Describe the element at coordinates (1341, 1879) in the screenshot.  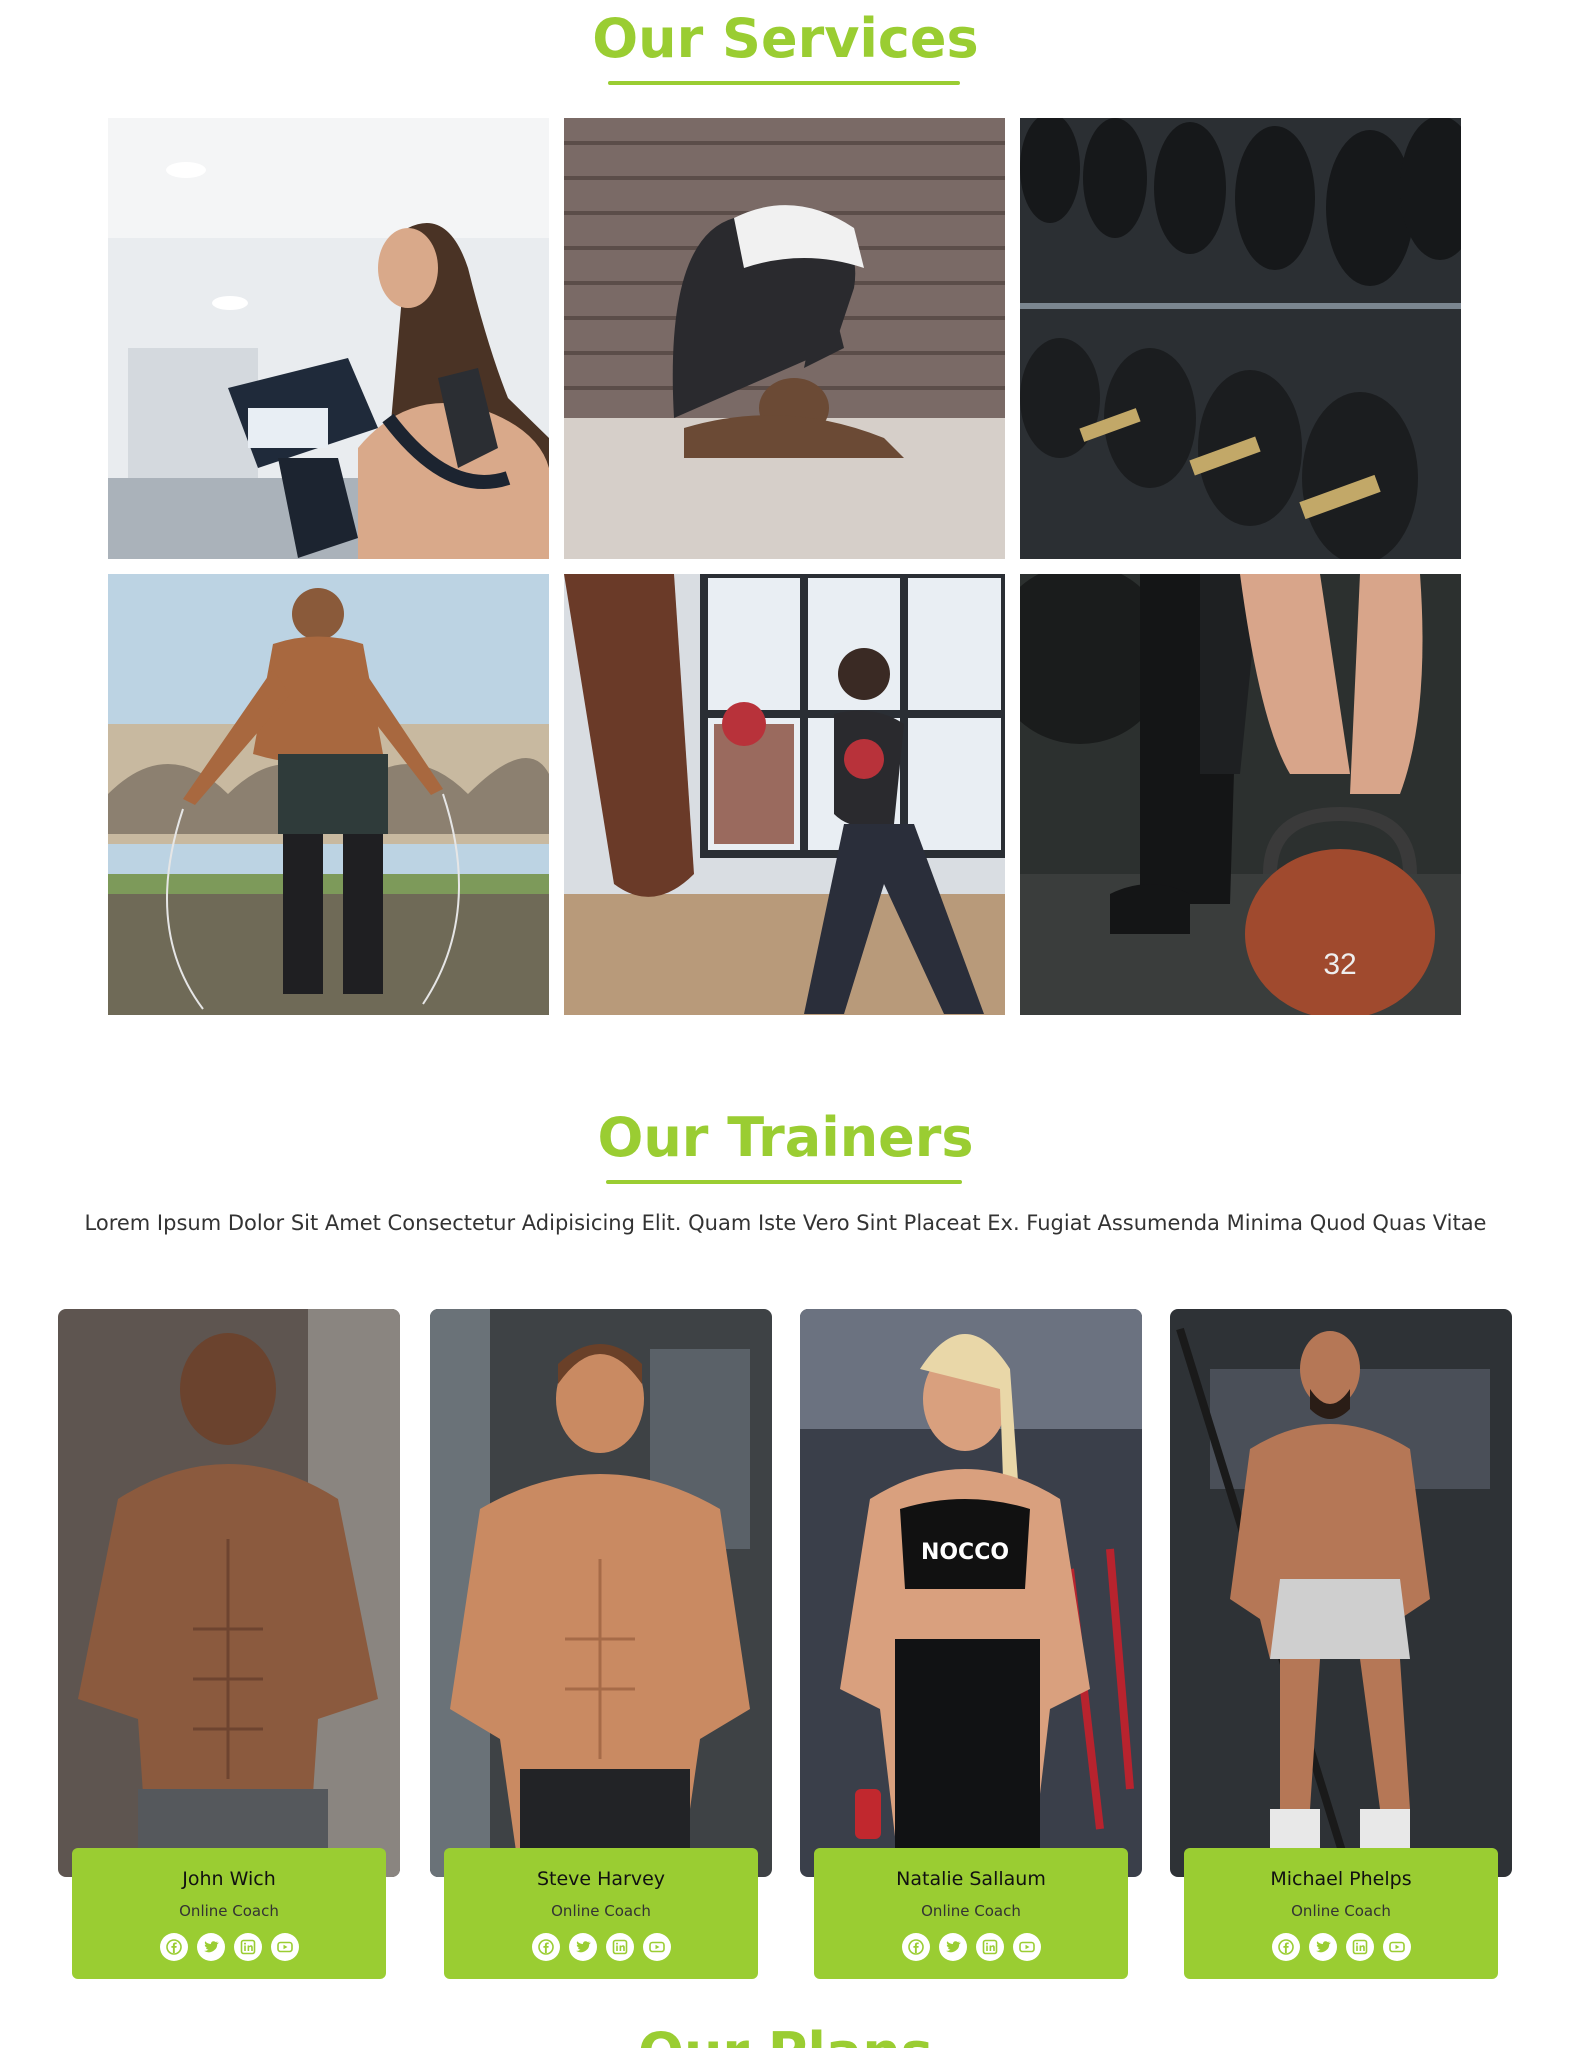
I see `trainer-name: Michael Phelps` at that location.